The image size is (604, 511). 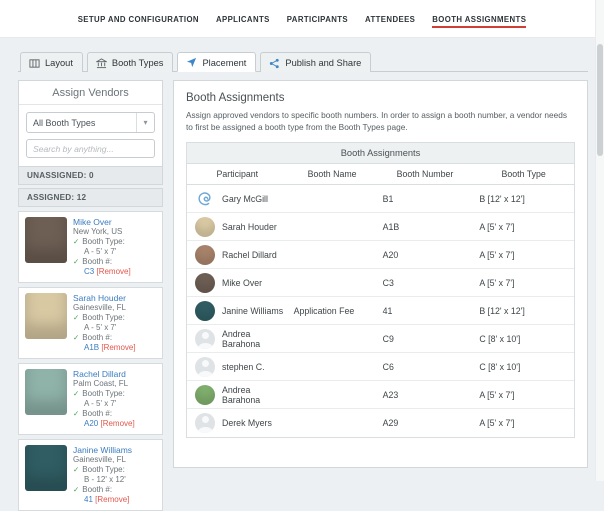 What do you see at coordinates (317, 19) in the screenshot?
I see `nav-item-participants: PARTICIPANTS` at bounding box center [317, 19].